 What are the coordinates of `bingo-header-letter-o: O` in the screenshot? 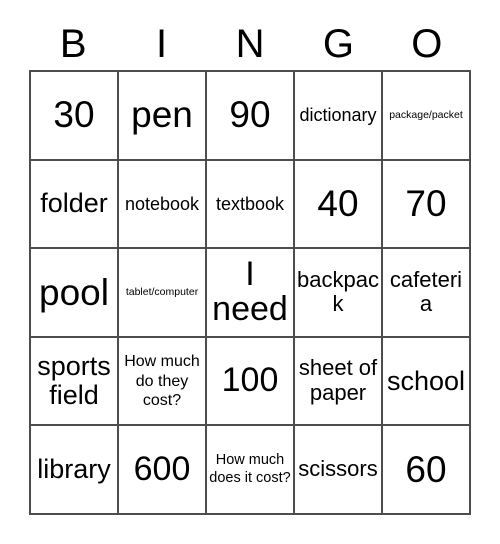 It's located at (427, 44).